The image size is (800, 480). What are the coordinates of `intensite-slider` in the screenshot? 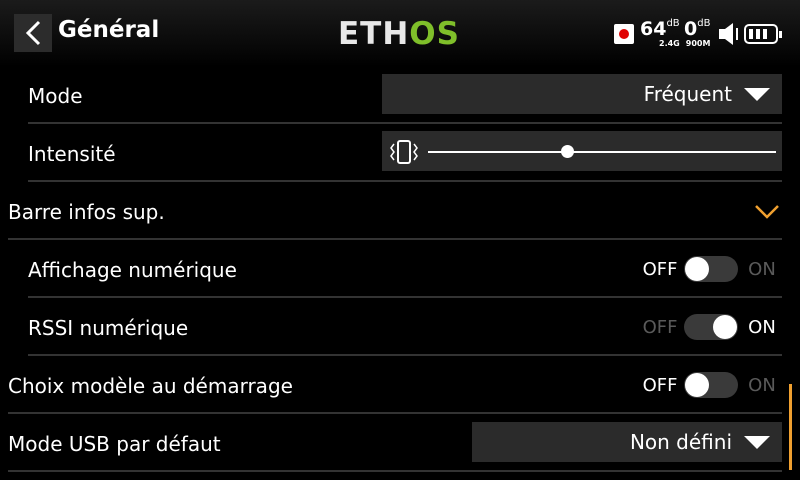 It's located at (582, 151).